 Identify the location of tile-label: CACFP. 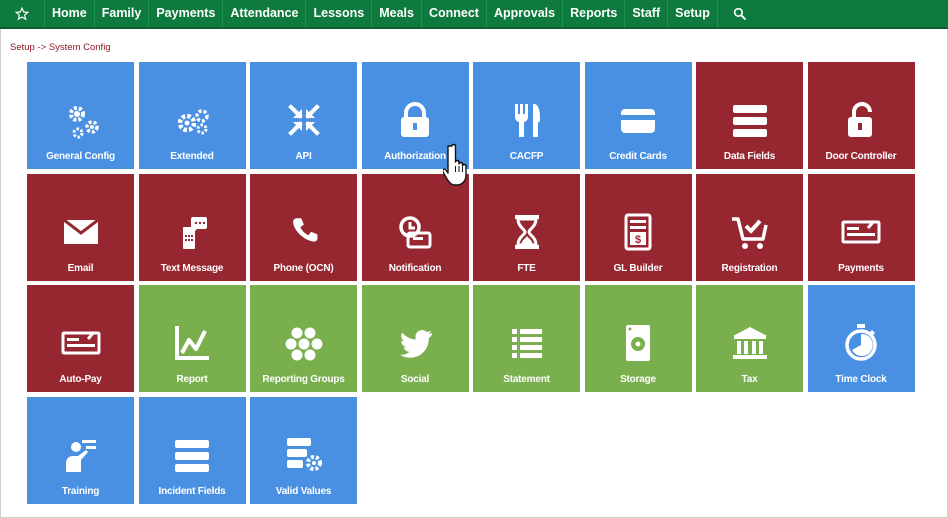
(526, 156).